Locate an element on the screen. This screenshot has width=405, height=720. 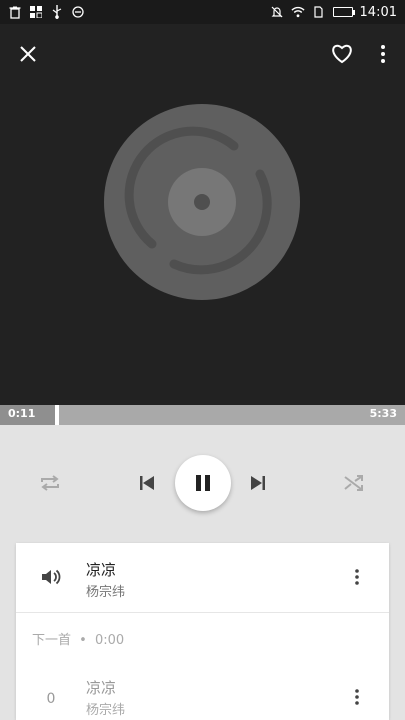
repeat-icon is located at coordinates (50, 483).